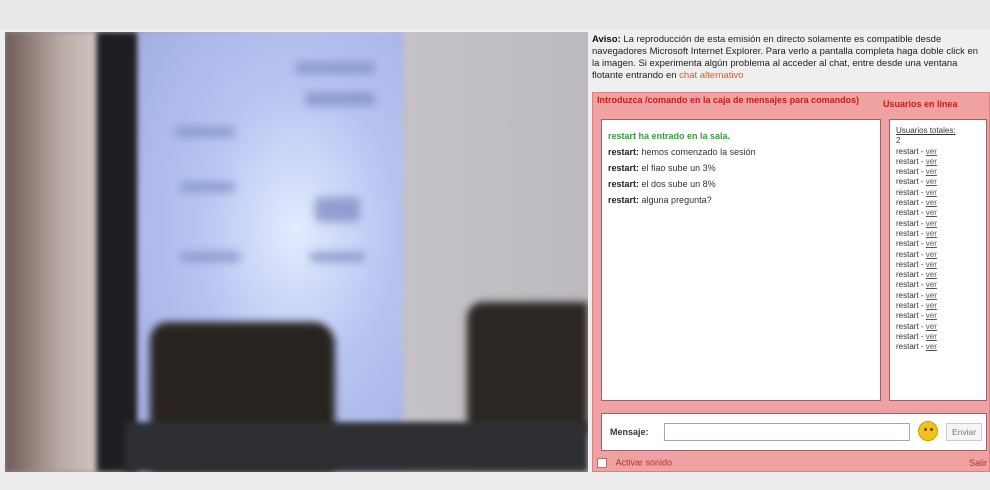  I want to click on bottom-bar, so click(495, 481).